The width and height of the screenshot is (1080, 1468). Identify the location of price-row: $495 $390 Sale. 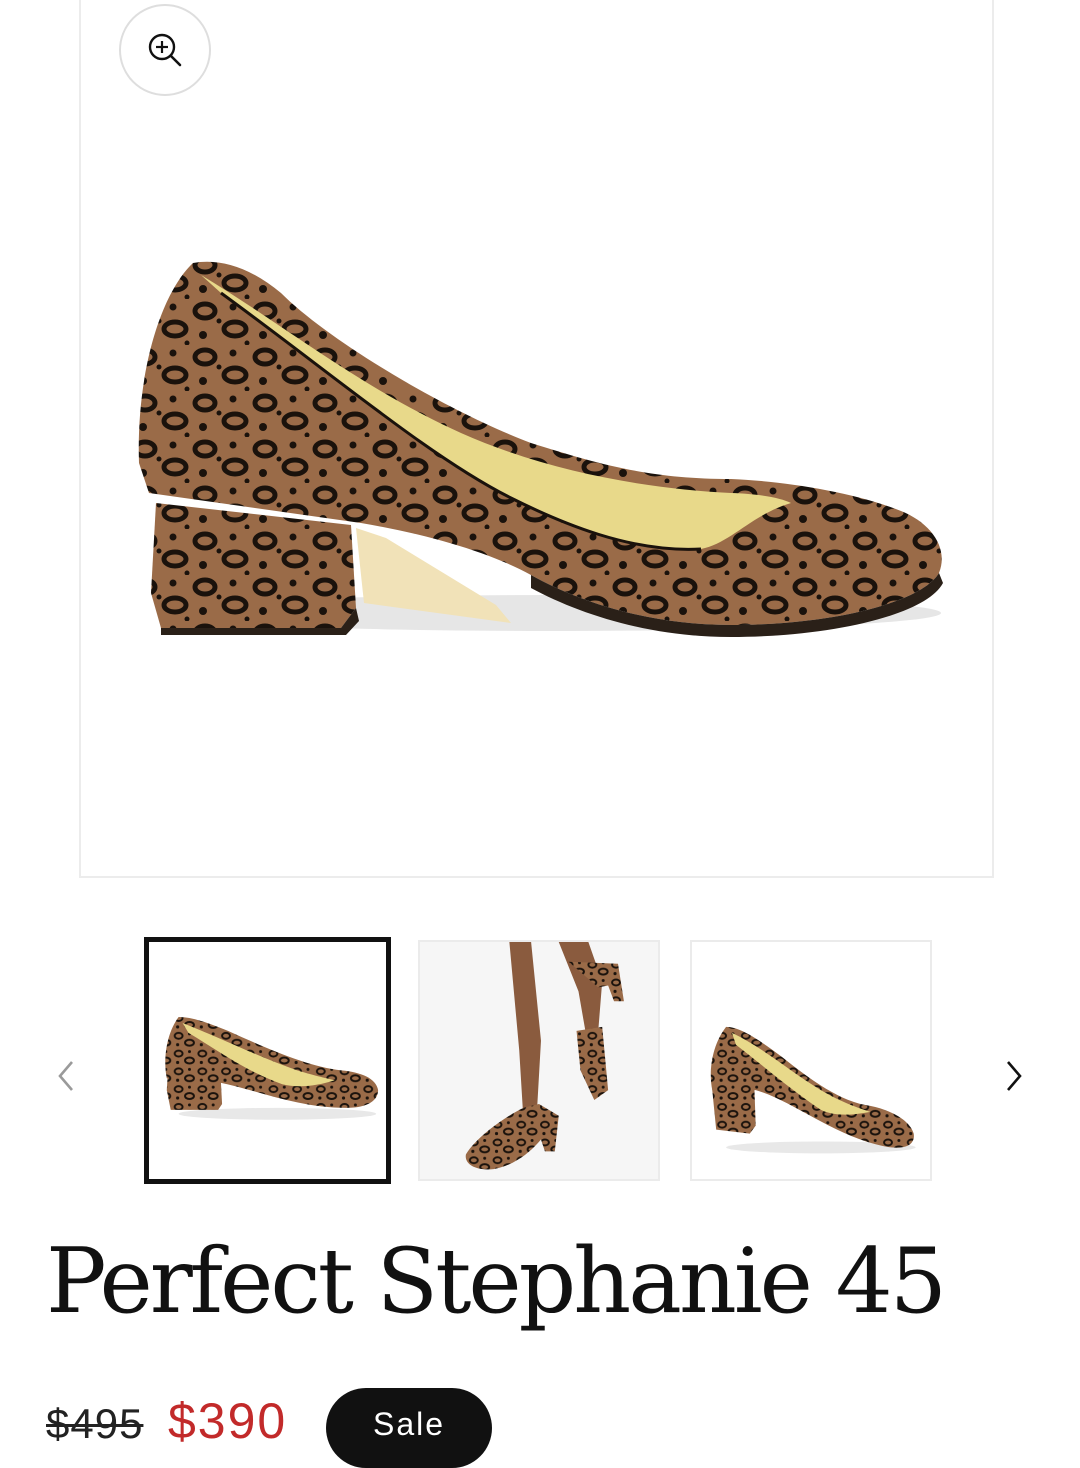
(546, 1427).